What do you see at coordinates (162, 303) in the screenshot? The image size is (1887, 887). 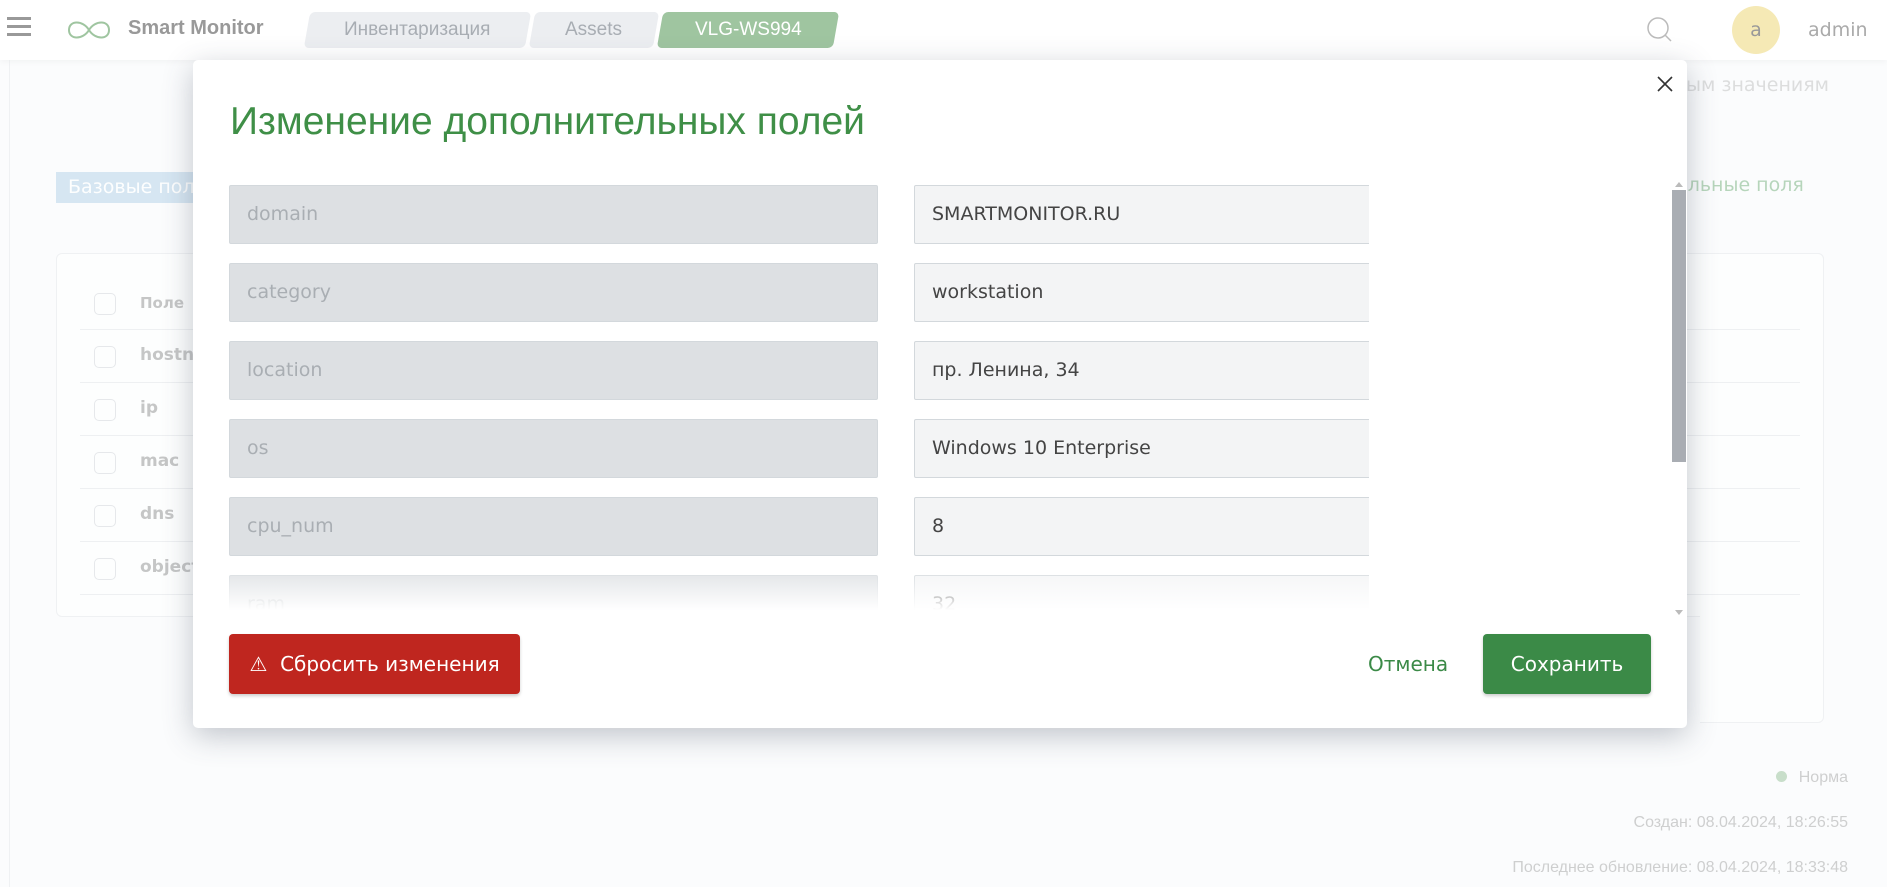 I see `column-header-field: Поле` at bounding box center [162, 303].